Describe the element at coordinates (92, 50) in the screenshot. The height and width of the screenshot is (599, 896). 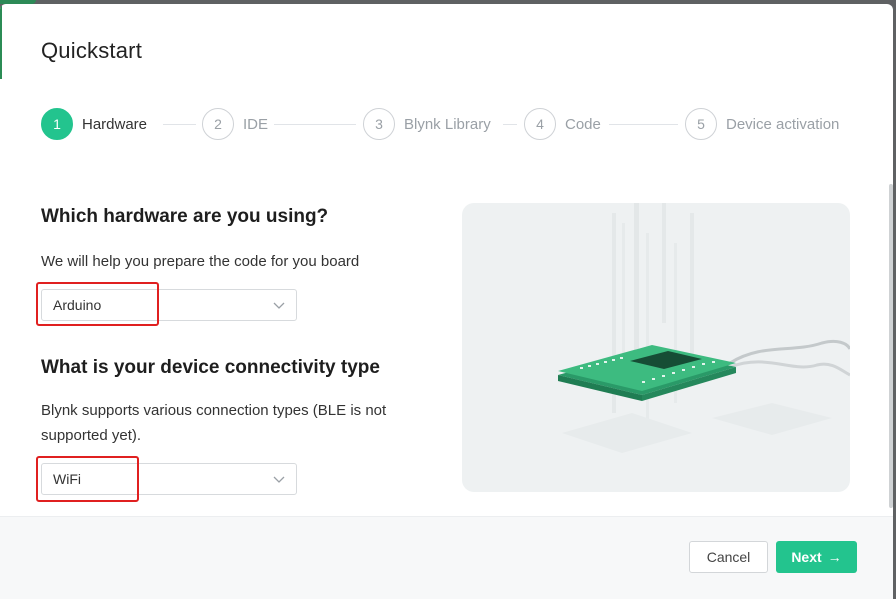
I see `dialog-title: Quickstart` at that location.